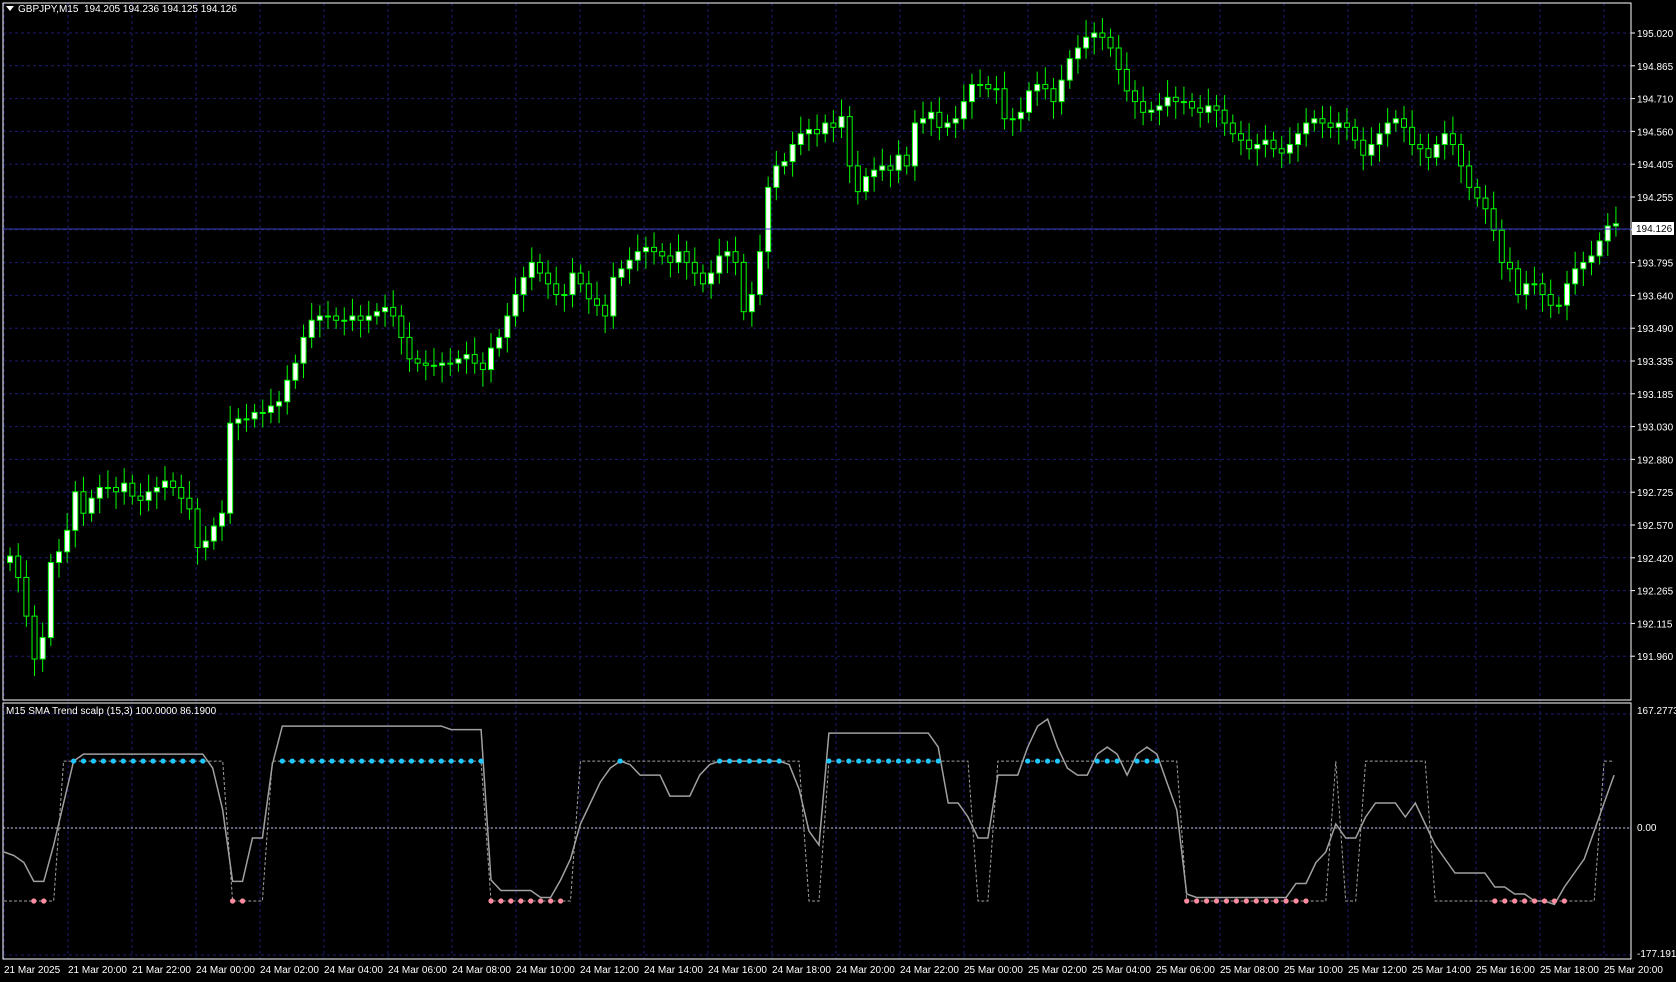 The image size is (1676, 982). What do you see at coordinates (1655, 198) in the screenshot?
I see `price-tick-label: 194.255` at bounding box center [1655, 198].